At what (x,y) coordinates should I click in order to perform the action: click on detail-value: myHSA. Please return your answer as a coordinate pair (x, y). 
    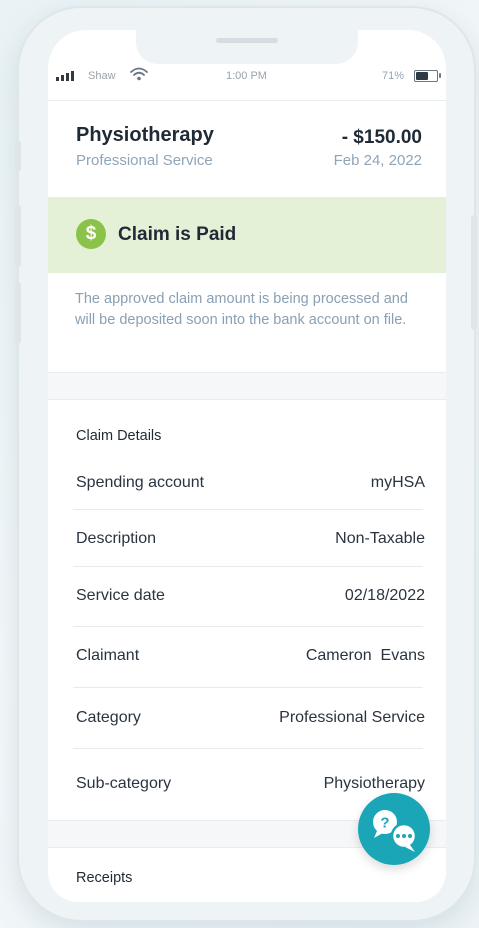
    Looking at the image, I should click on (397, 482).